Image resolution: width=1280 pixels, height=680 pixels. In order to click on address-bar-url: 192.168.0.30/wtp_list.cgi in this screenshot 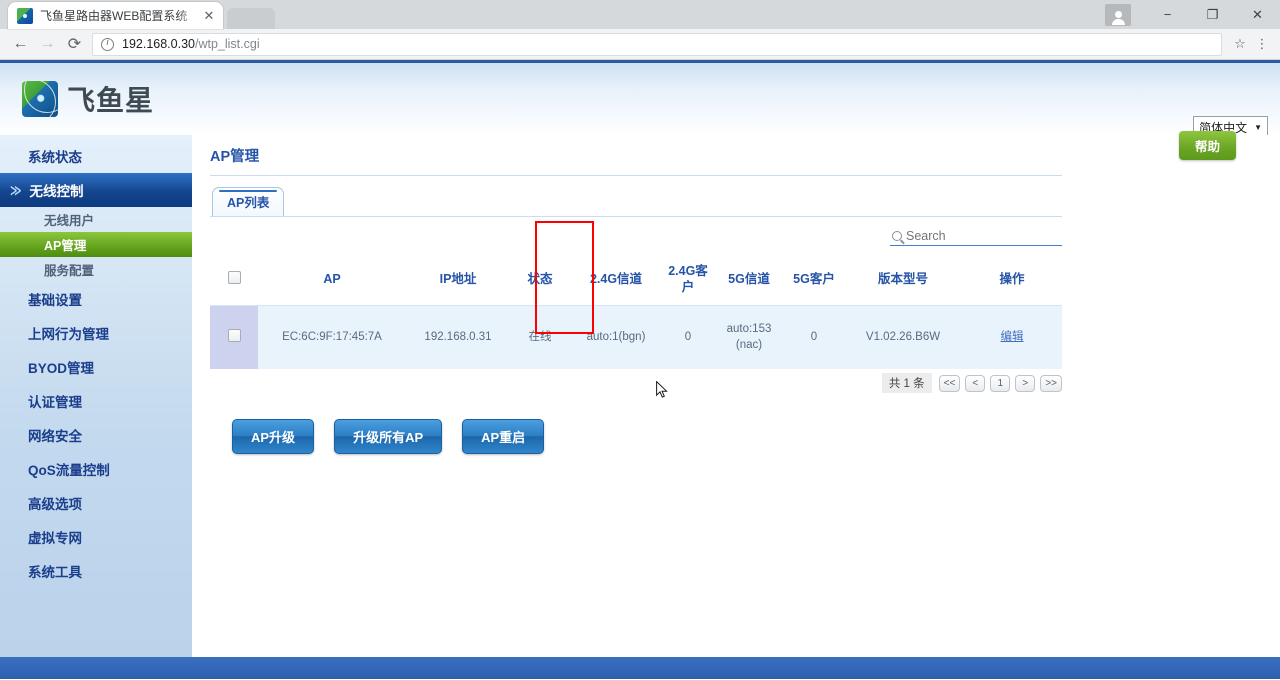, I will do `click(191, 44)`.